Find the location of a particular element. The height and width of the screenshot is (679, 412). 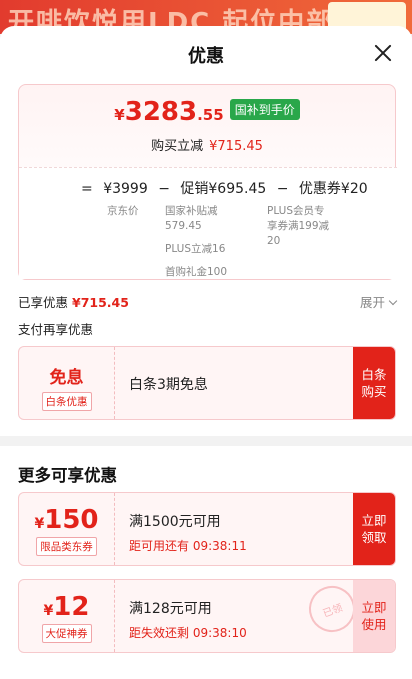

coupon-value: ¥150 is located at coordinates (66, 520).